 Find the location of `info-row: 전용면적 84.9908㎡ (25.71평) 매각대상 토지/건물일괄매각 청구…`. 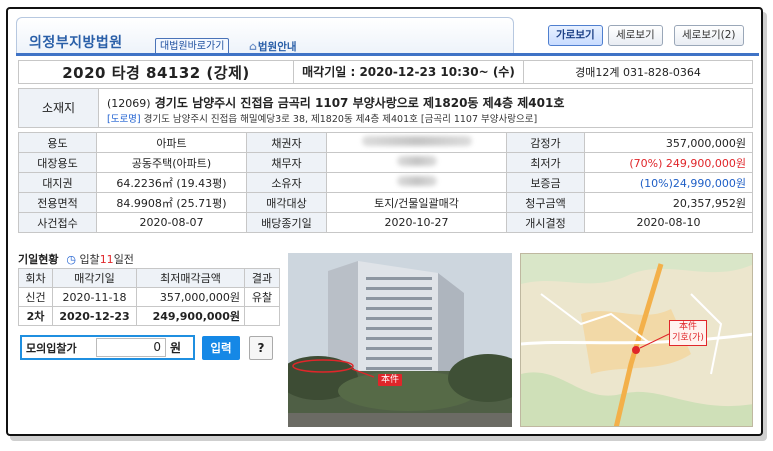

info-row: 전용면적 84.9908㎡ (25.71평) 매각대상 토지/건물일괄매각 청구… is located at coordinates (385, 202).